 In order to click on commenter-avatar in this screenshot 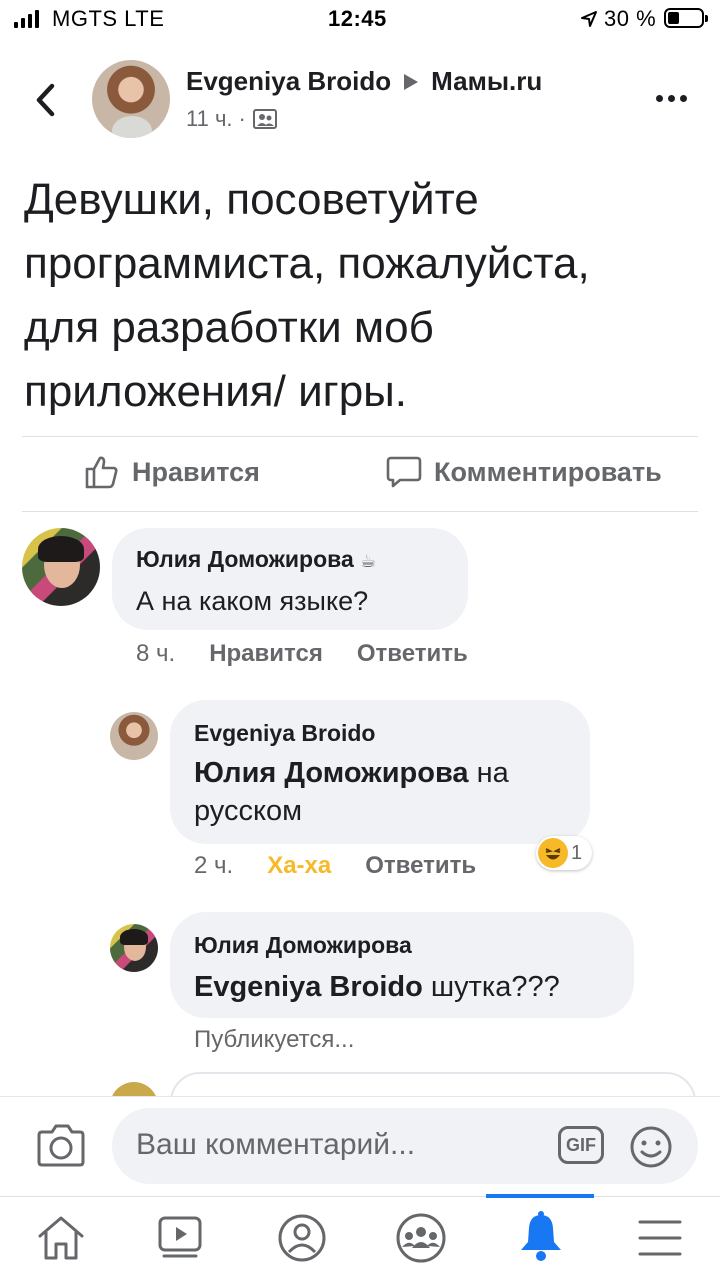, I will do `click(61, 567)`.